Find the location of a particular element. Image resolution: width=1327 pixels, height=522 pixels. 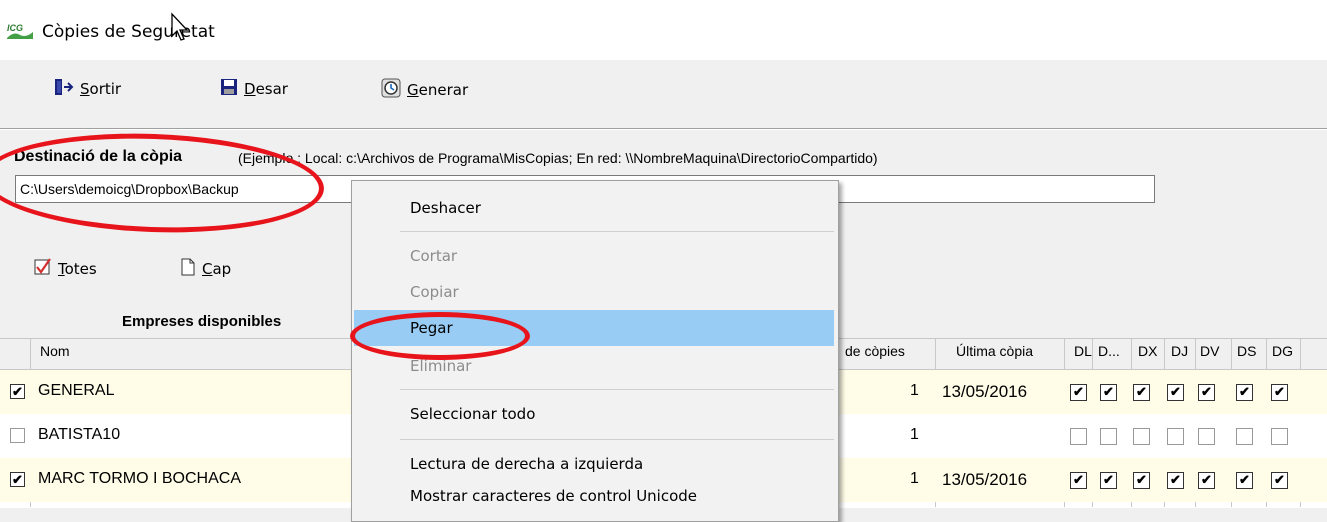

app-logo-icon: ICG is located at coordinates (20, 31).